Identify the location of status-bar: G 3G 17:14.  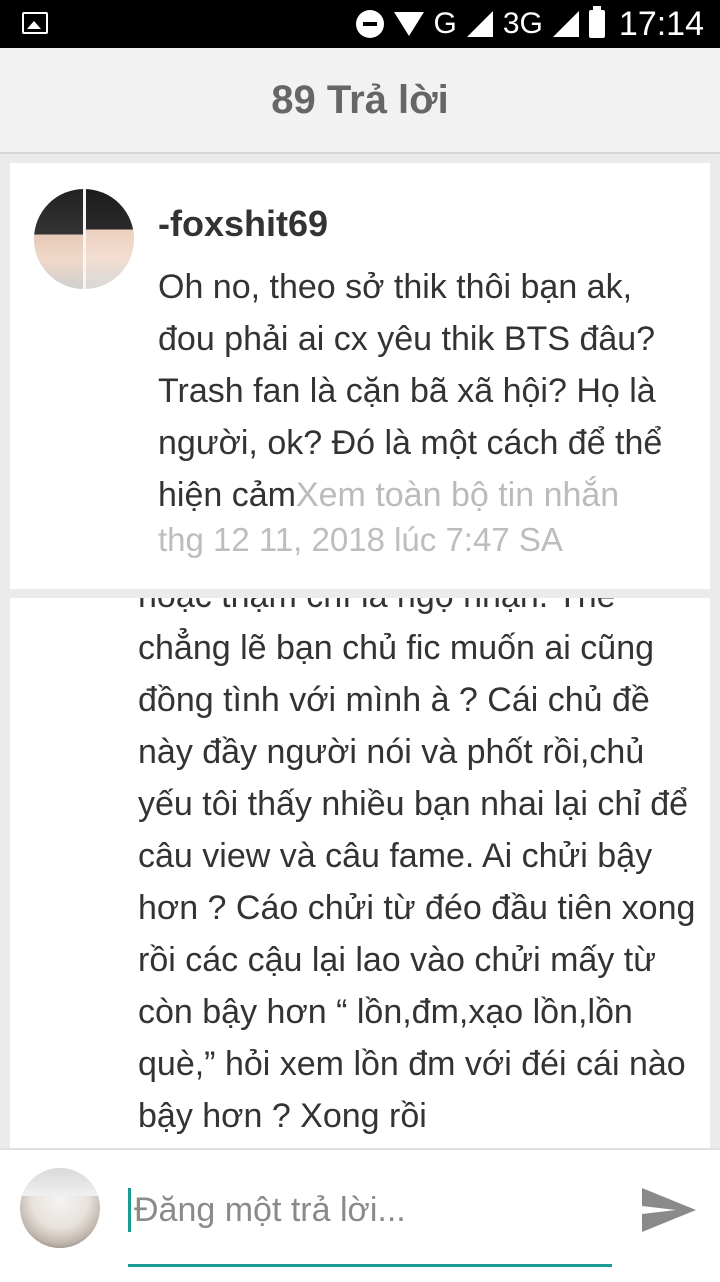
(360, 24).